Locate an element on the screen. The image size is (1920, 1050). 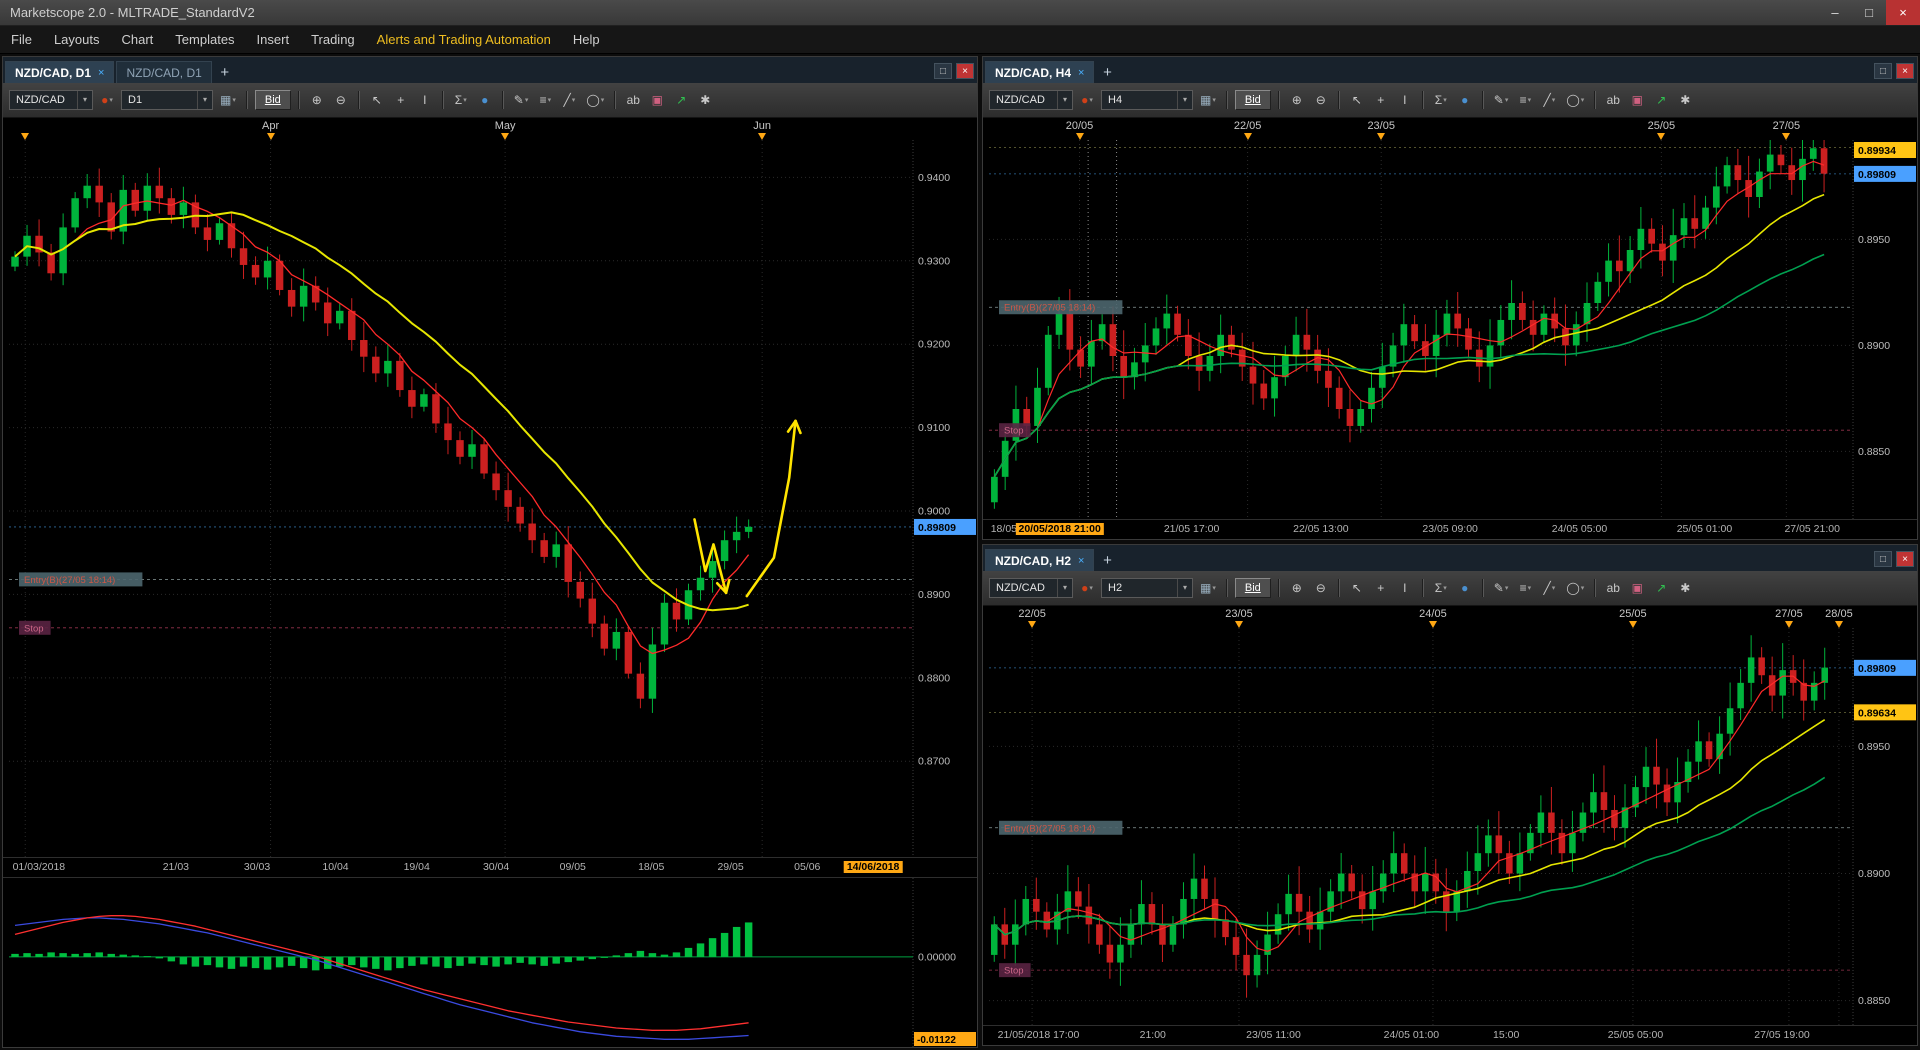
menu-item-alerts-and-trading-automation: Alerts and Trading Automation is located at coordinates (464, 40).